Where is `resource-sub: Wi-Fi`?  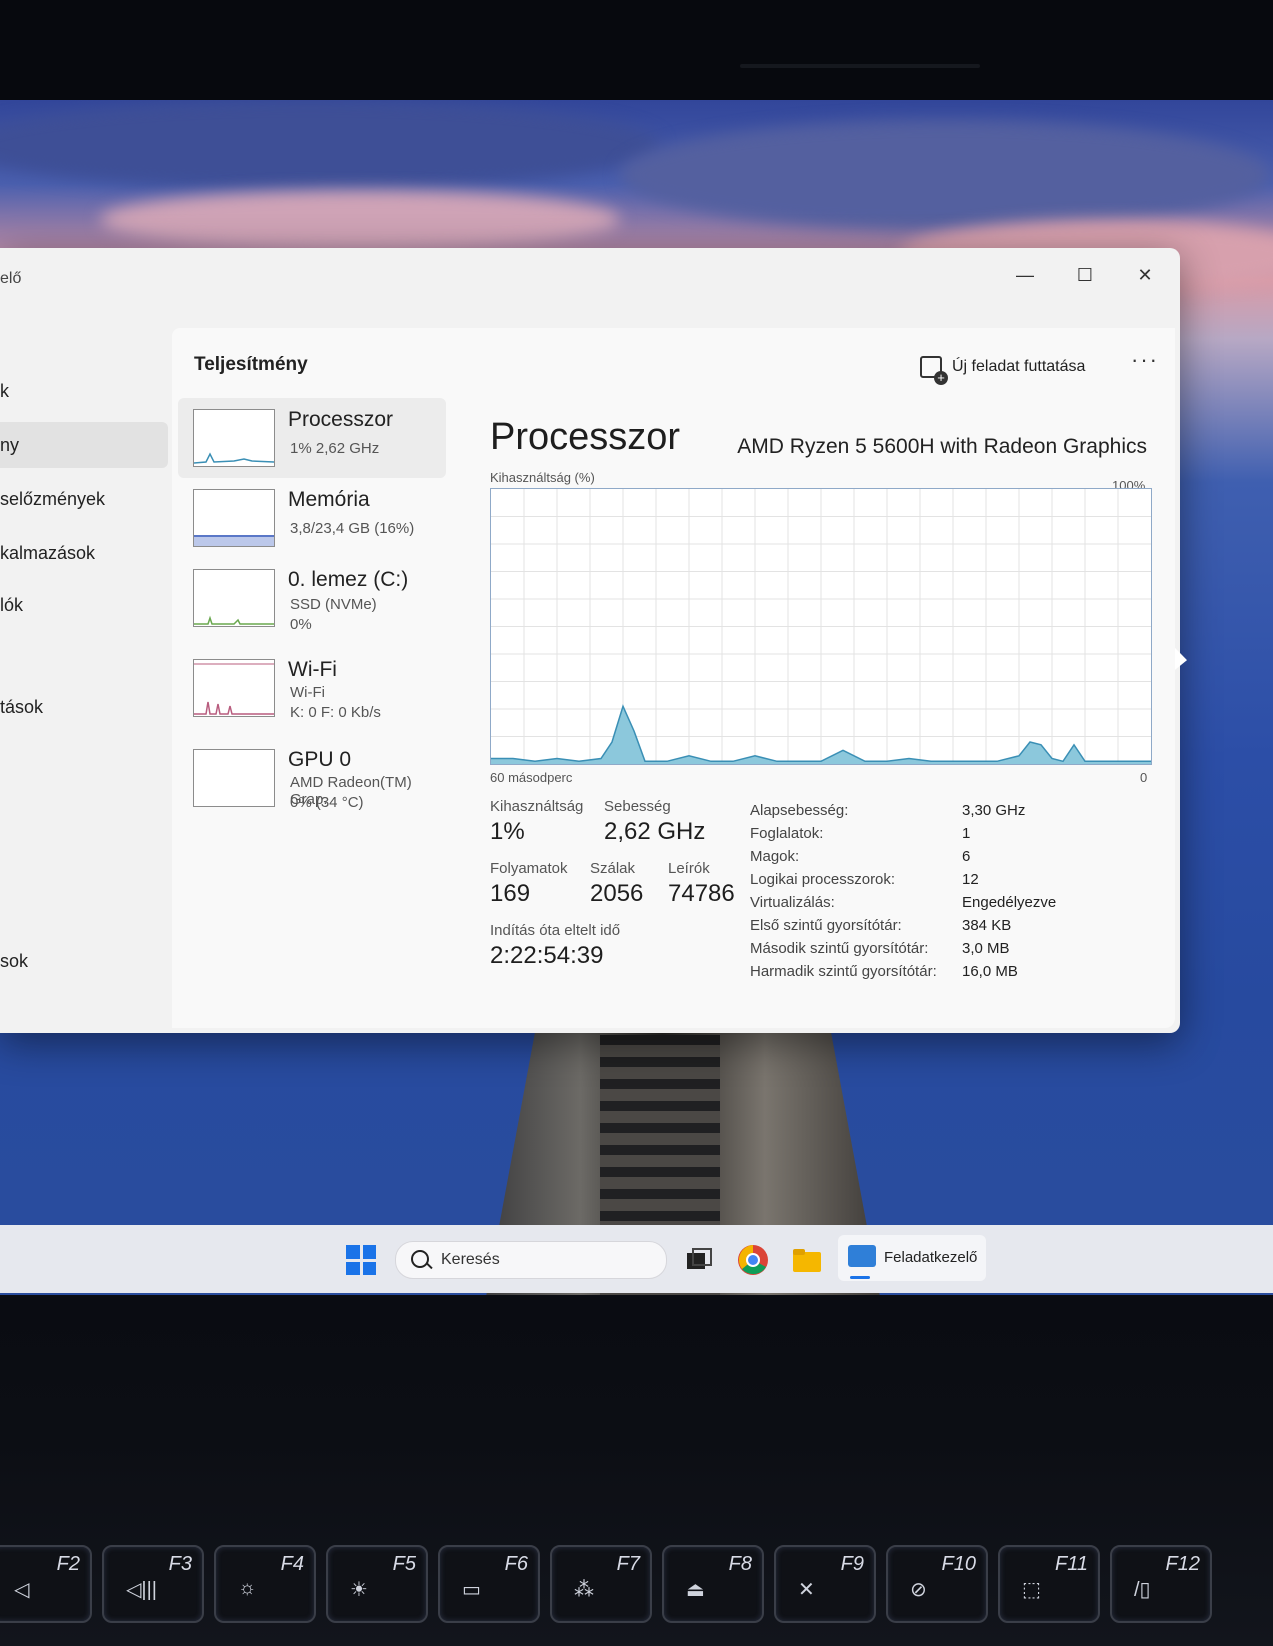
resource-sub: Wi-Fi is located at coordinates (307, 692).